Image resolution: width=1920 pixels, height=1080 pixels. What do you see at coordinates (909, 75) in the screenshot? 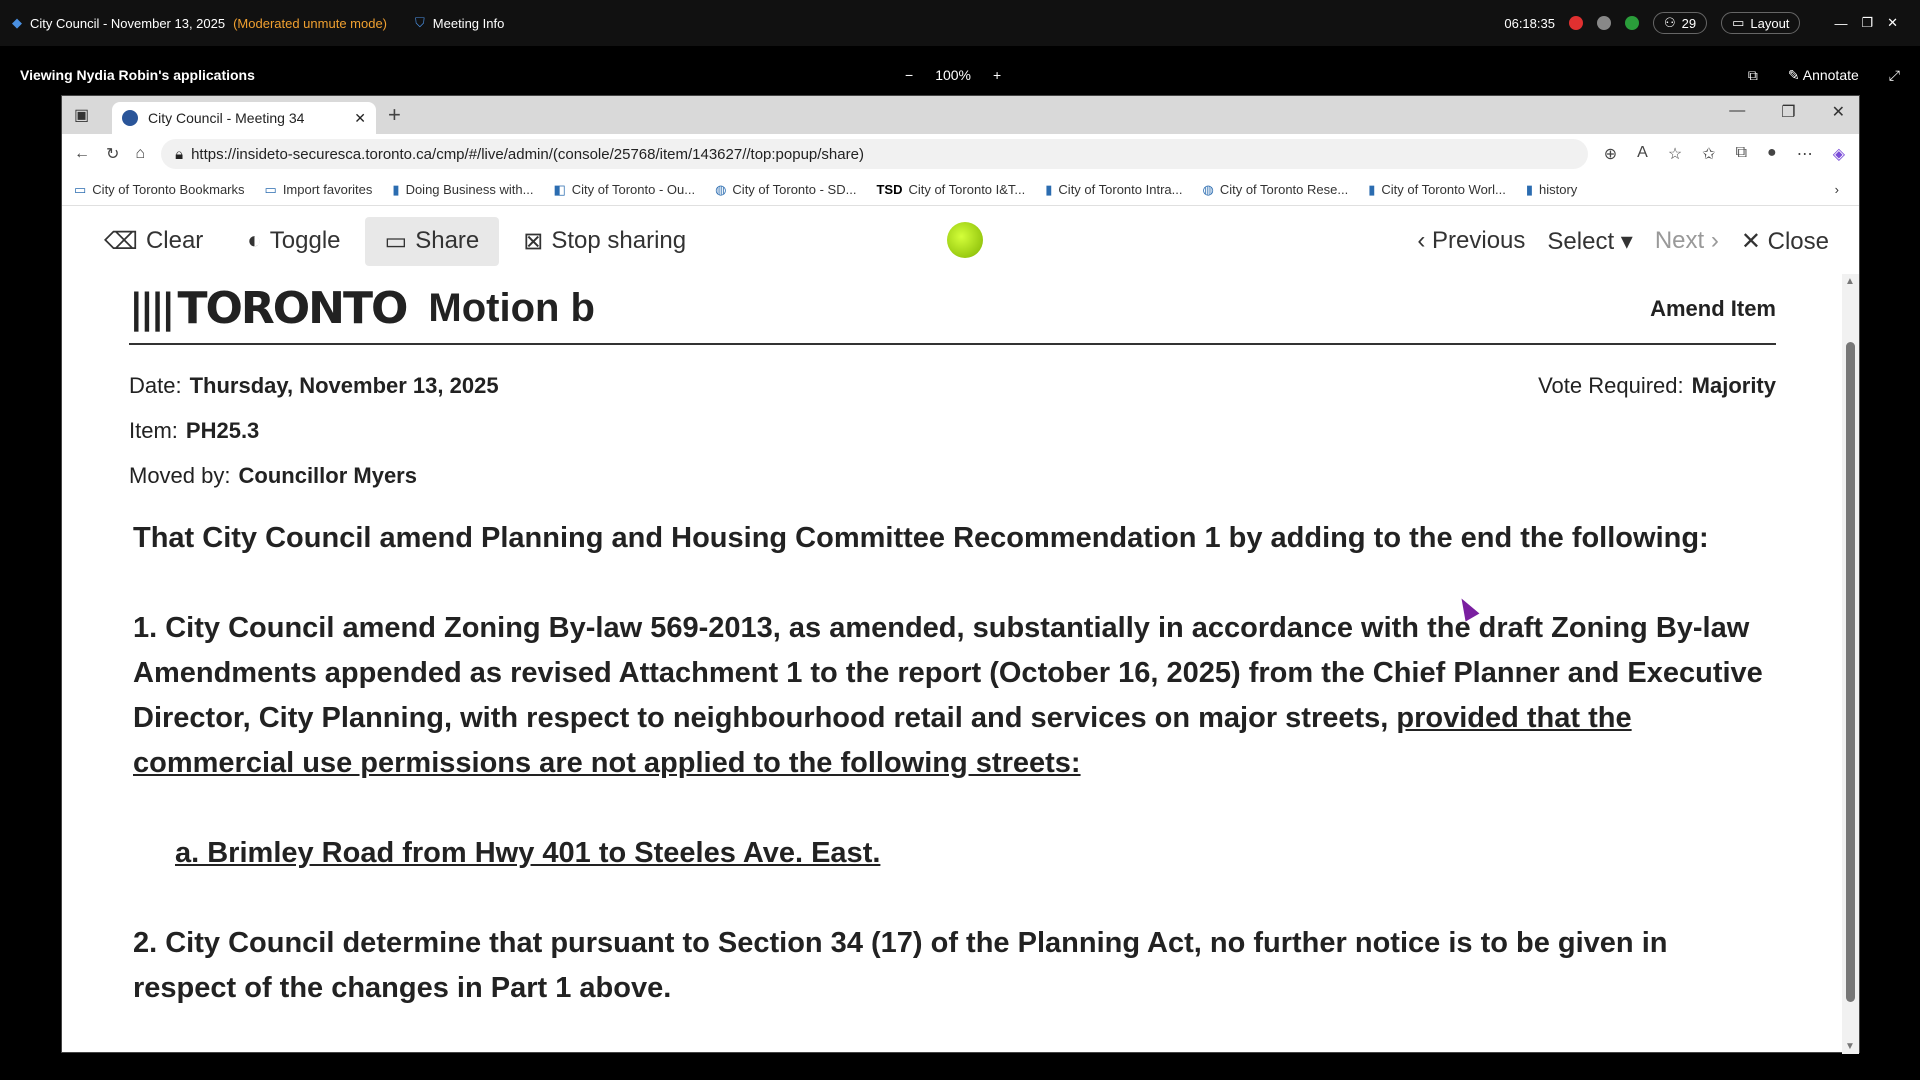
I see `zoom-out-button: −` at bounding box center [909, 75].